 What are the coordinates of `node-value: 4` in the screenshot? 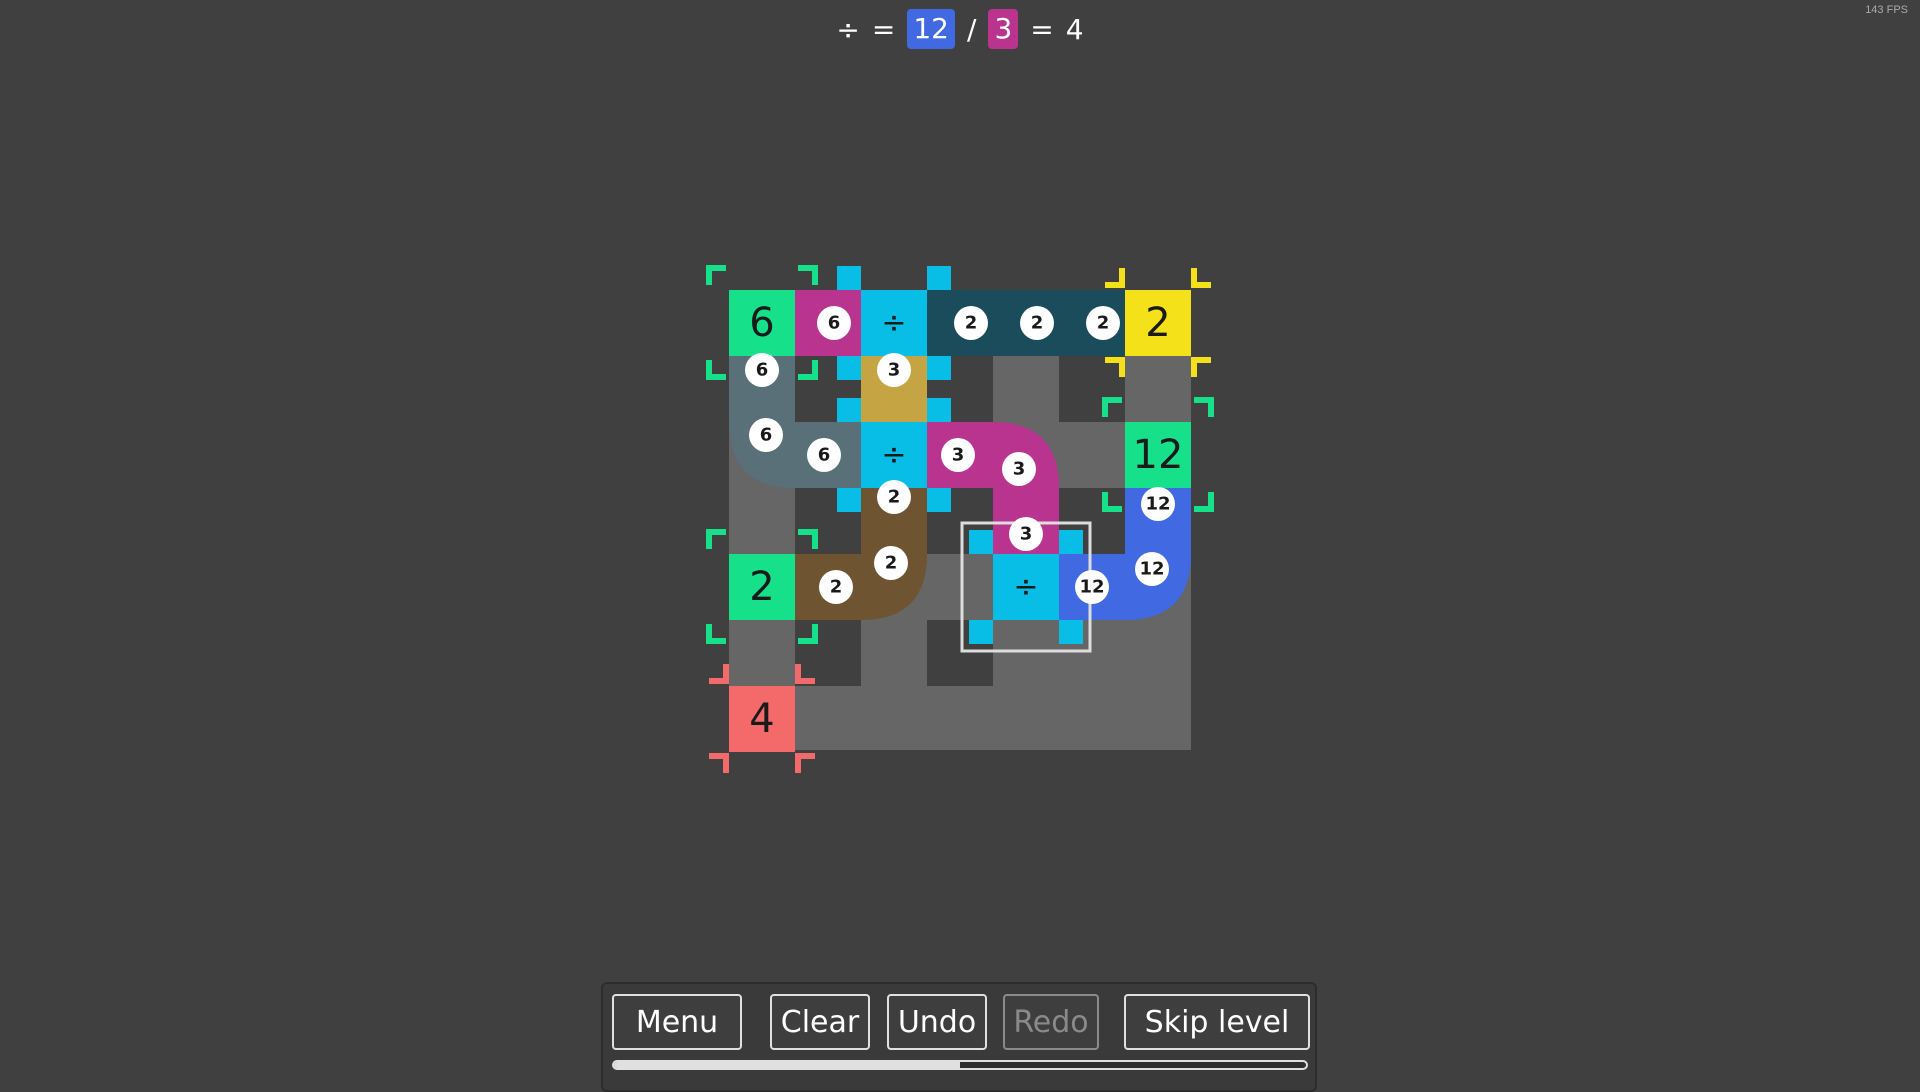 It's located at (761, 719).